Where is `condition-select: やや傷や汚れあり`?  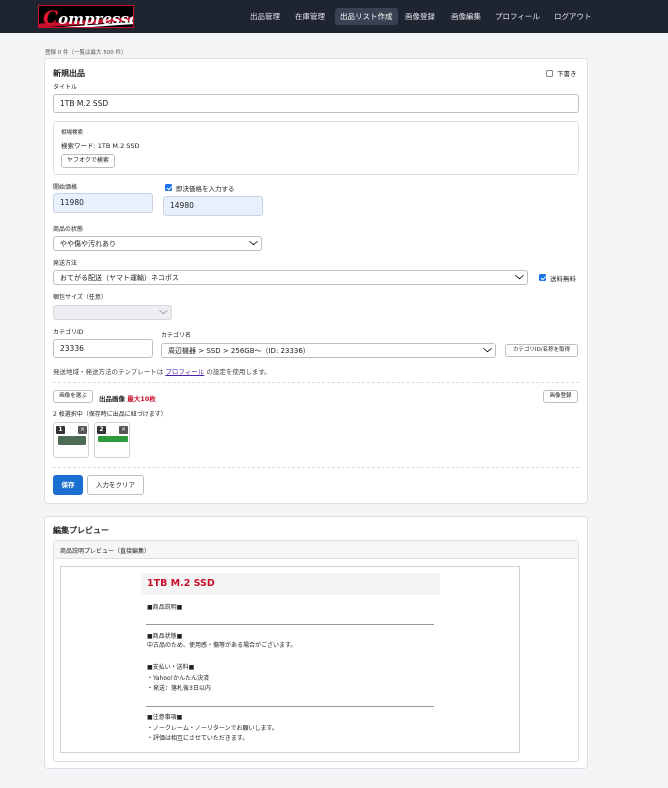 condition-select: やや傷や汚れあり is located at coordinates (157, 243).